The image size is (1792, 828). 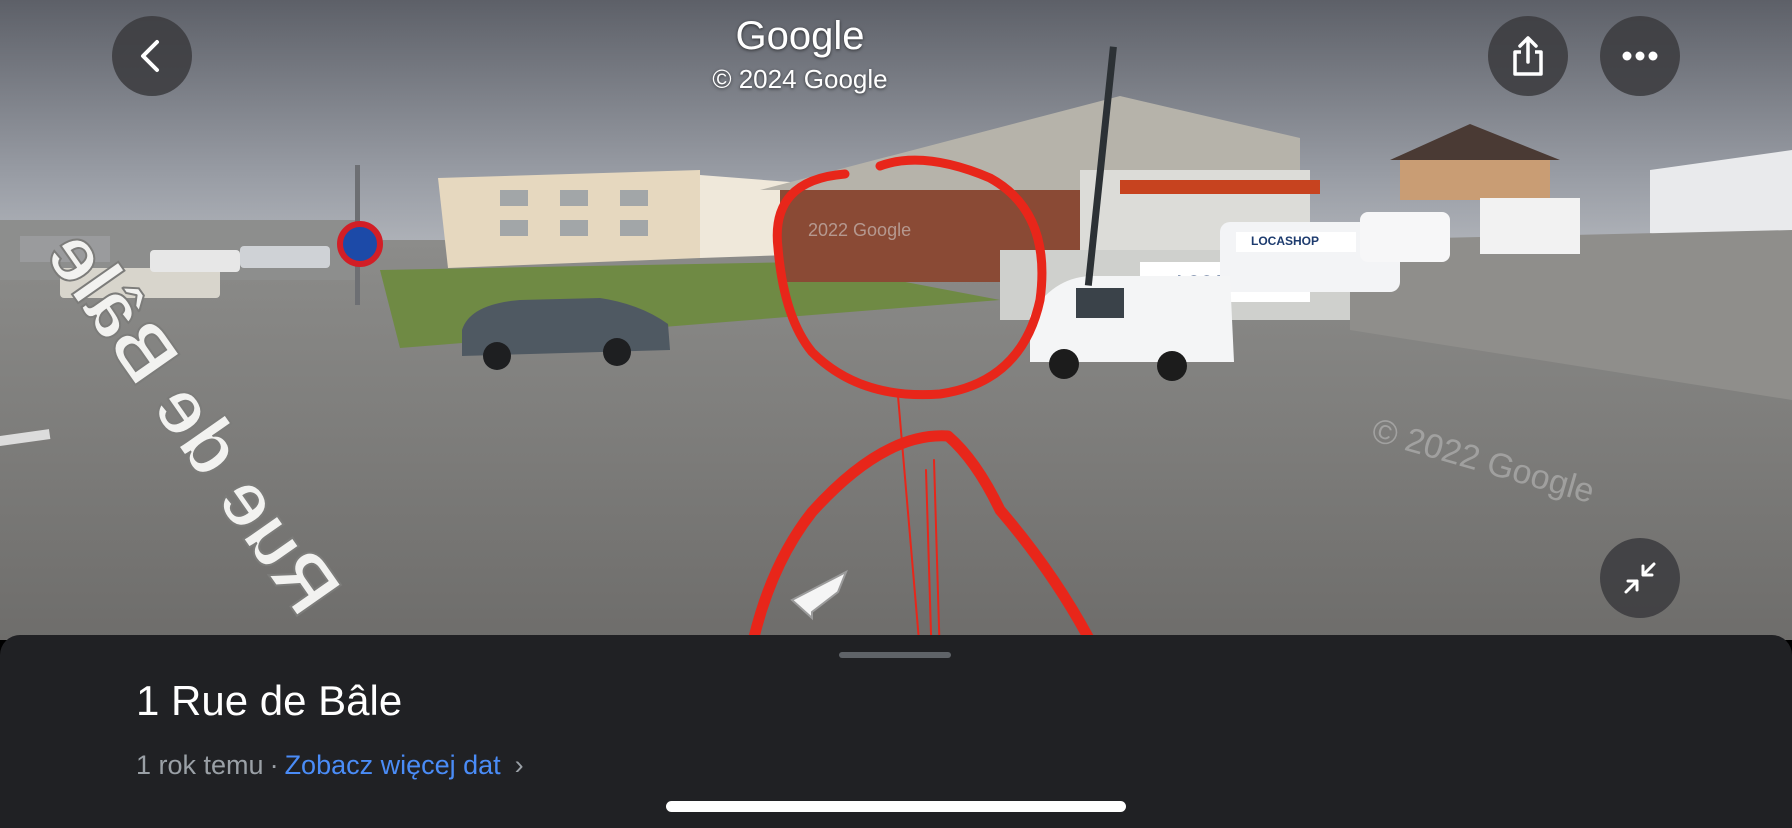 I want to click on share-button, so click(x=1528, y=56).